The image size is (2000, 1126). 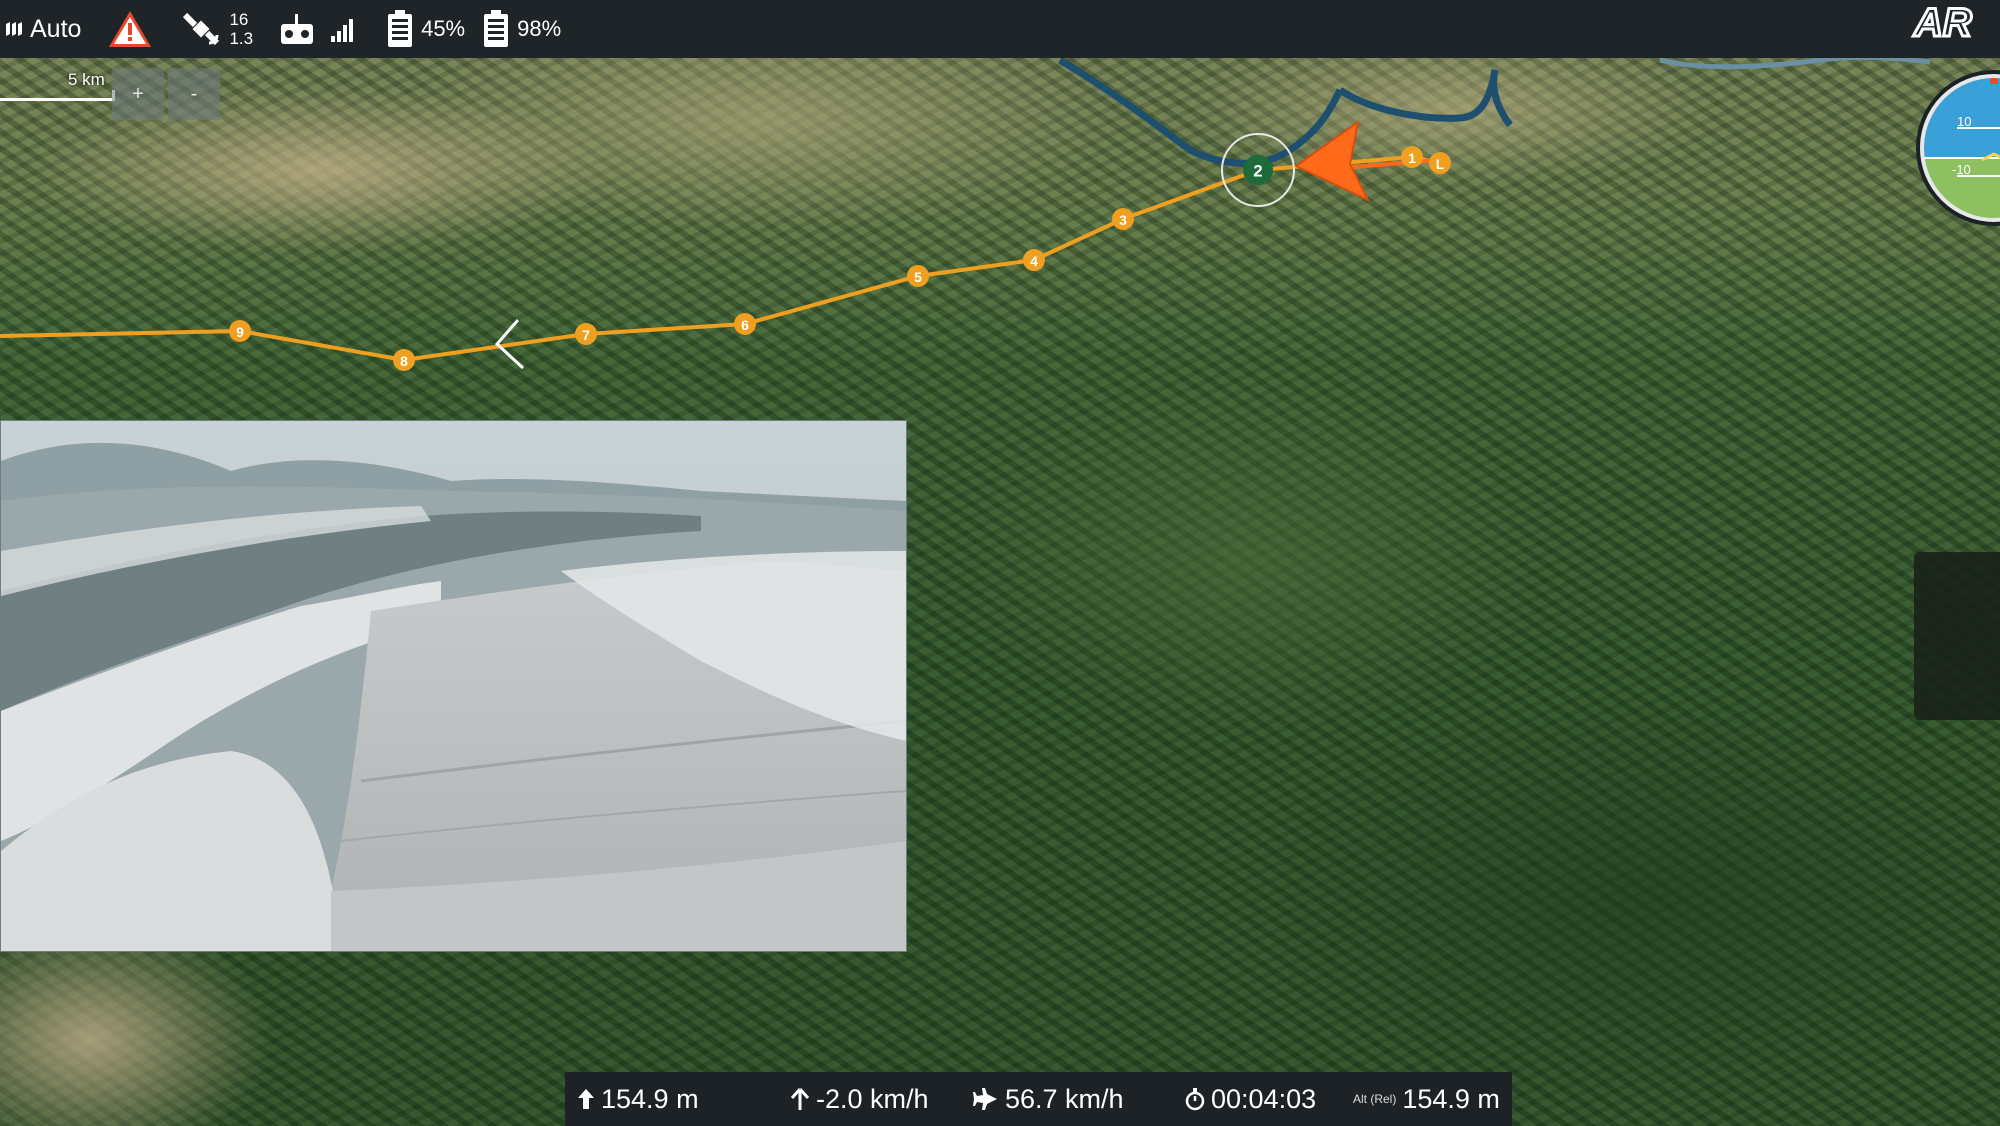 I want to click on hdop-value: 1.3, so click(x=241, y=38).